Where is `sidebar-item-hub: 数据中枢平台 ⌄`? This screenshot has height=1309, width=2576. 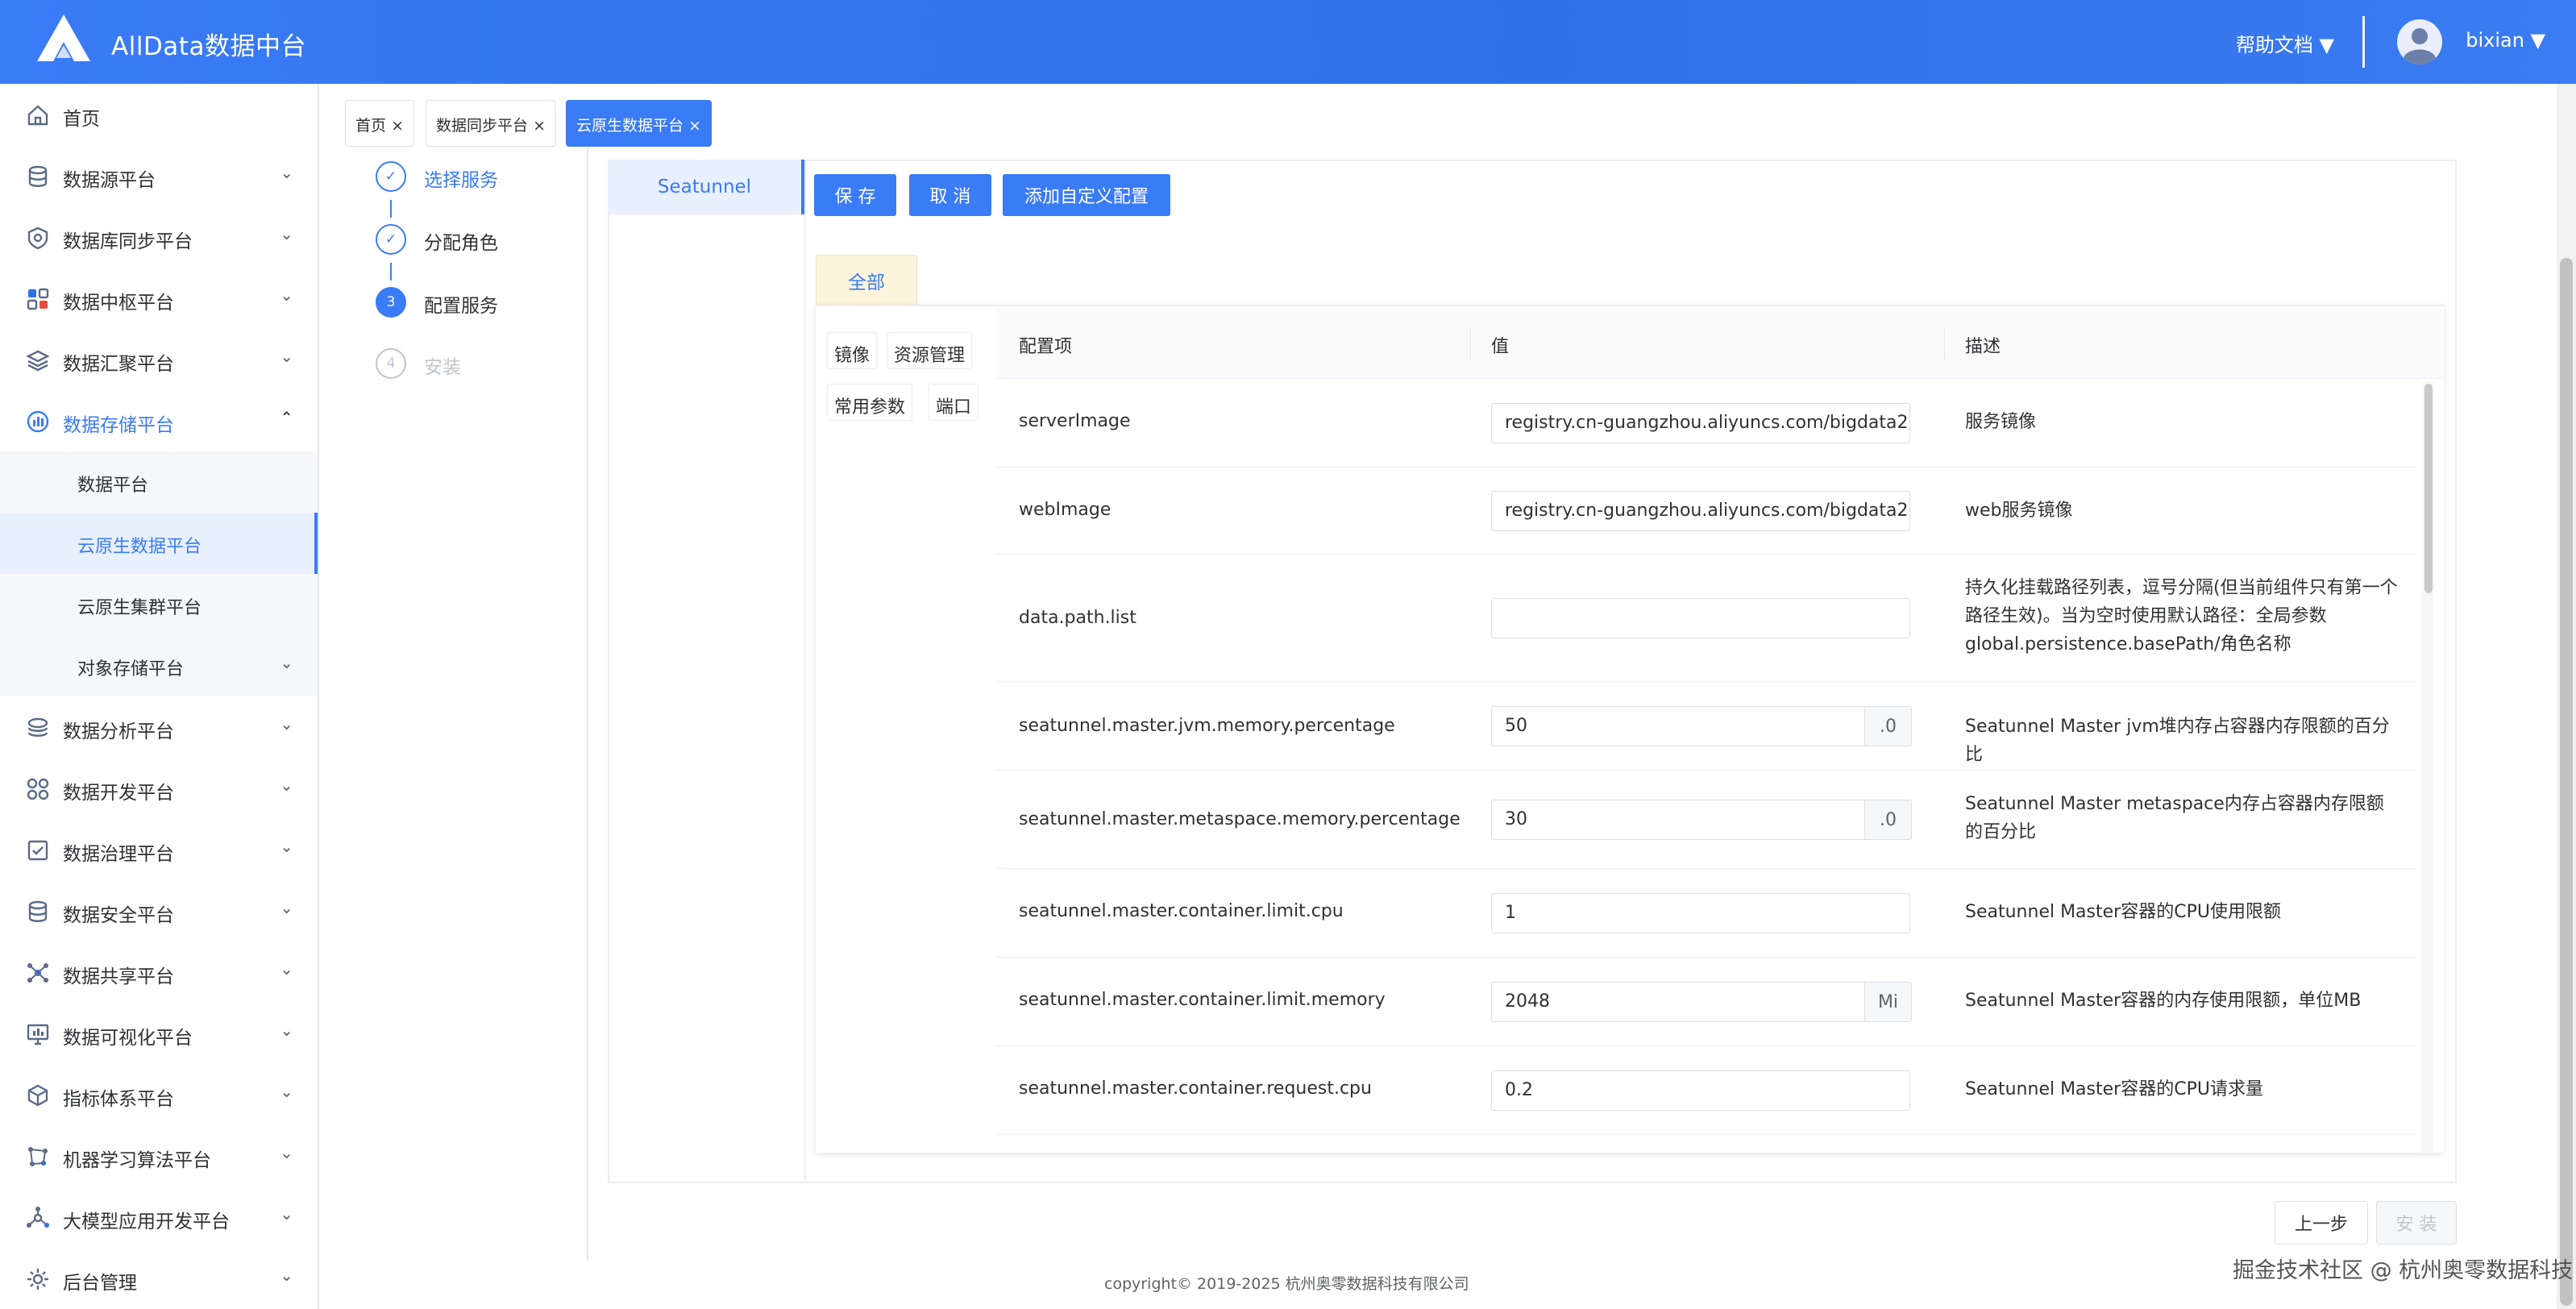 sidebar-item-hub: 数据中枢平台 ⌄ is located at coordinates (159, 298).